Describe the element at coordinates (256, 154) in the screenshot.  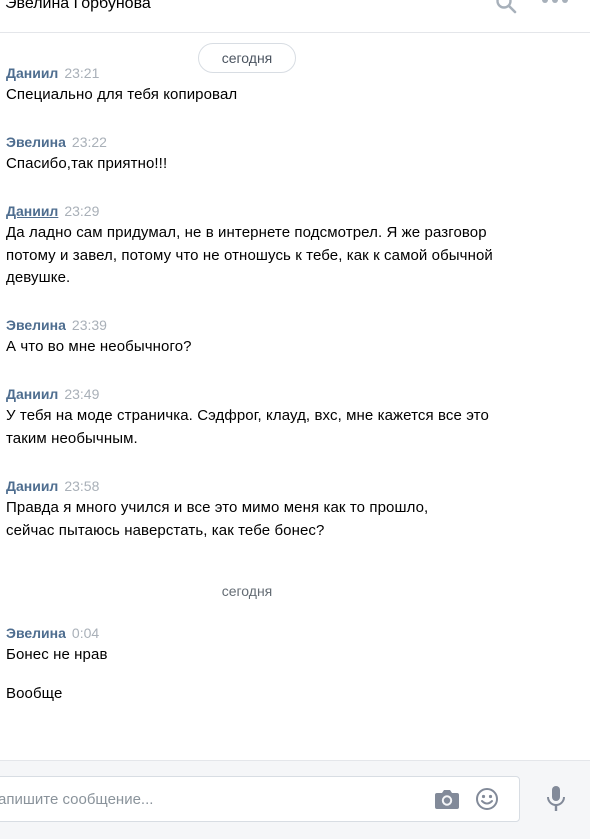
I see `message: Эвелина 23:22 Спасибо,так приятно!!!` at that location.